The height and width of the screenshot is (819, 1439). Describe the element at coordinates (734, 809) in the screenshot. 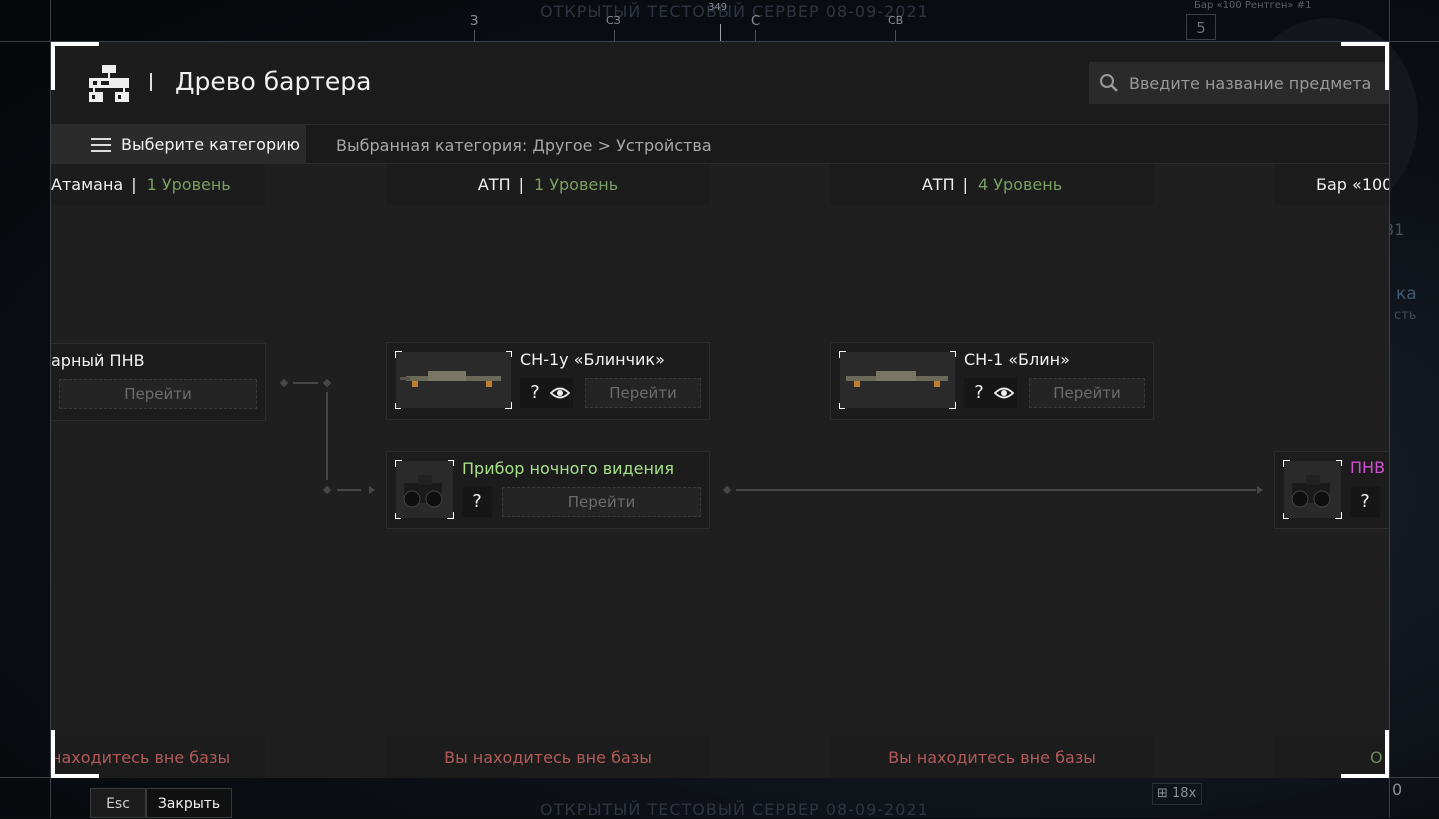

I see `server-banner-bottom: ОТКРЫТЫЙ ТЕСТОВЫЙ СЕРВЕР 08-09-2021` at that location.